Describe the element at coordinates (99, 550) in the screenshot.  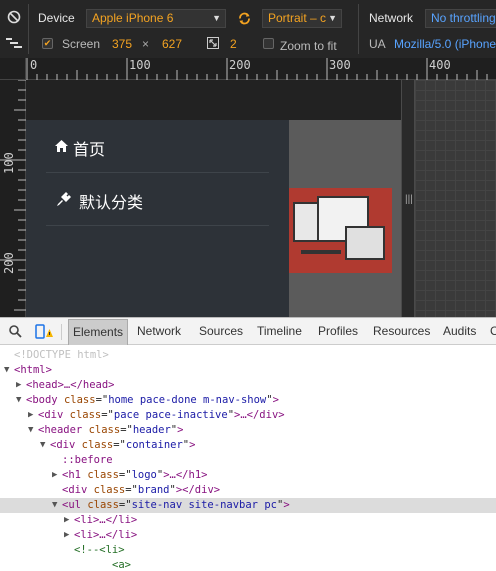
I see `comment-text: <!--<li>` at that location.